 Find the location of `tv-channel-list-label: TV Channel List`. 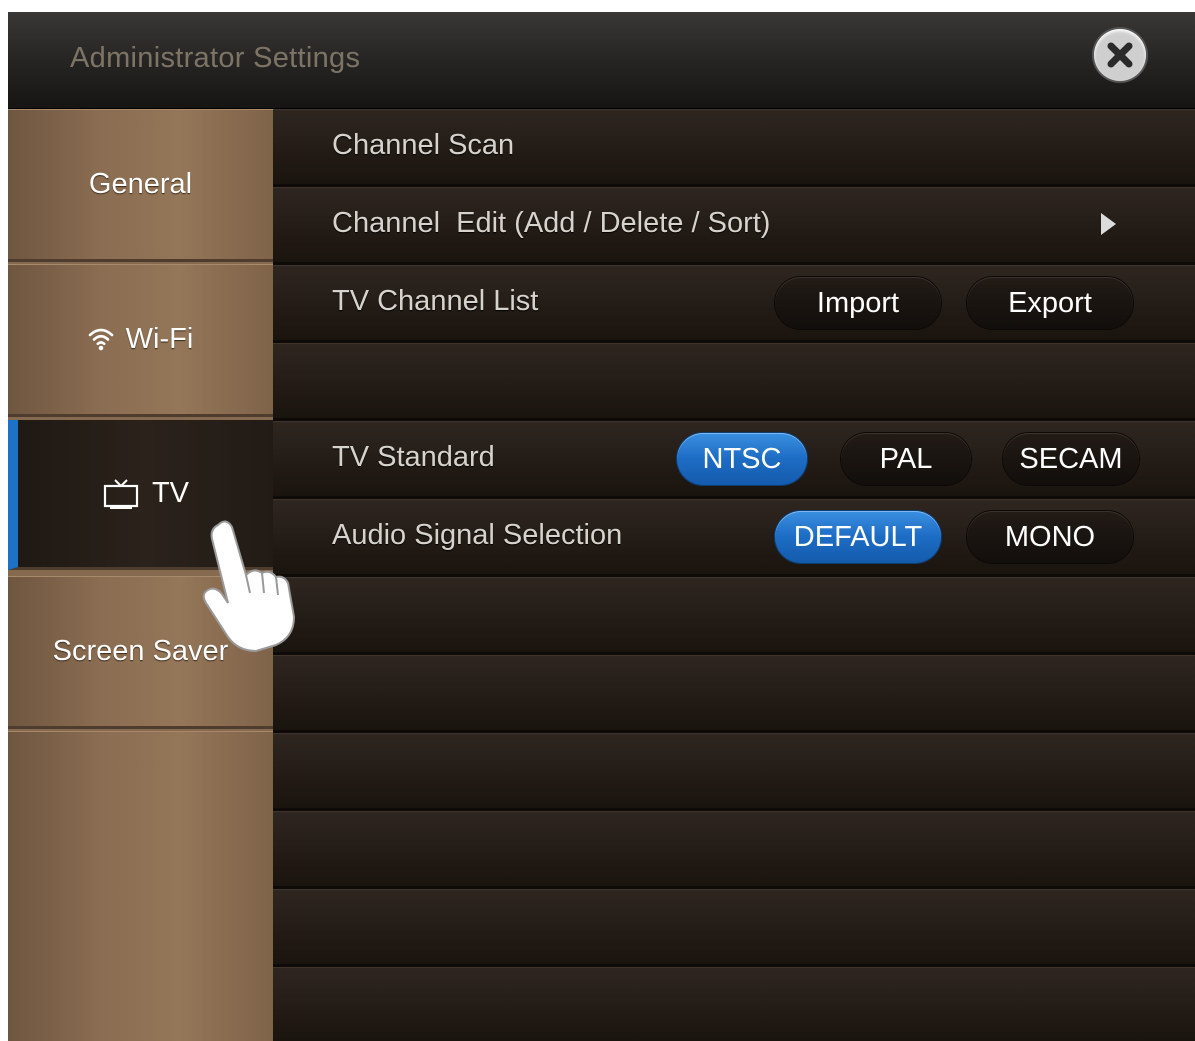

tv-channel-list-label: TV Channel List is located at coordinates (435, 301).